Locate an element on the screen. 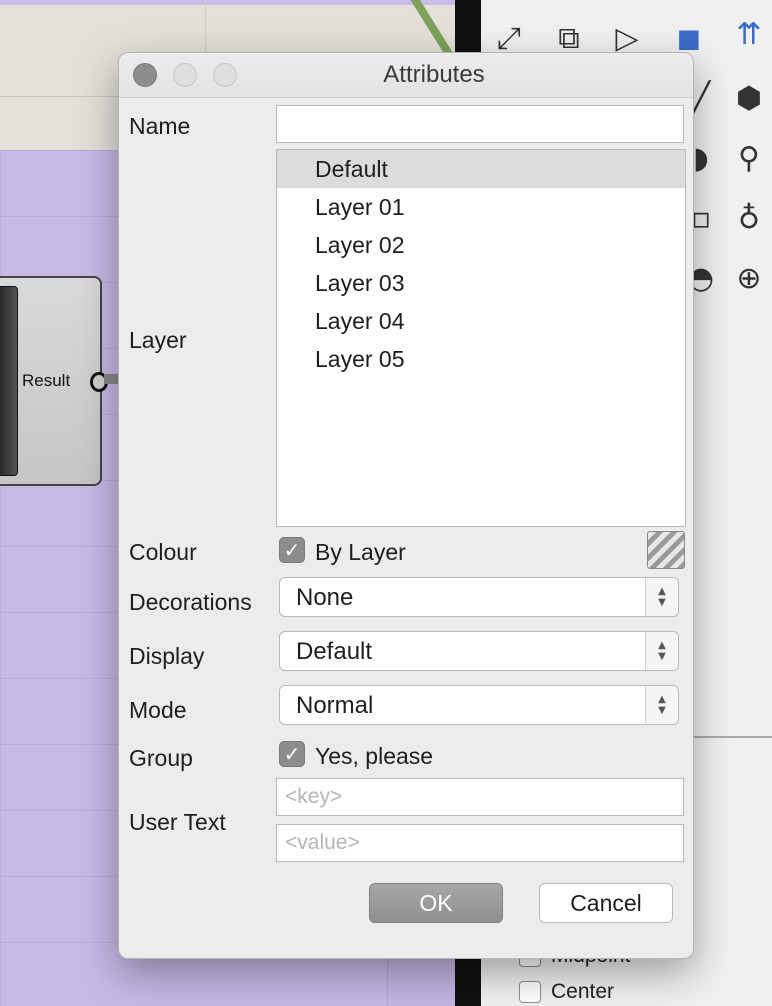  mode-label: Mode is located at coordinates (158, 710).